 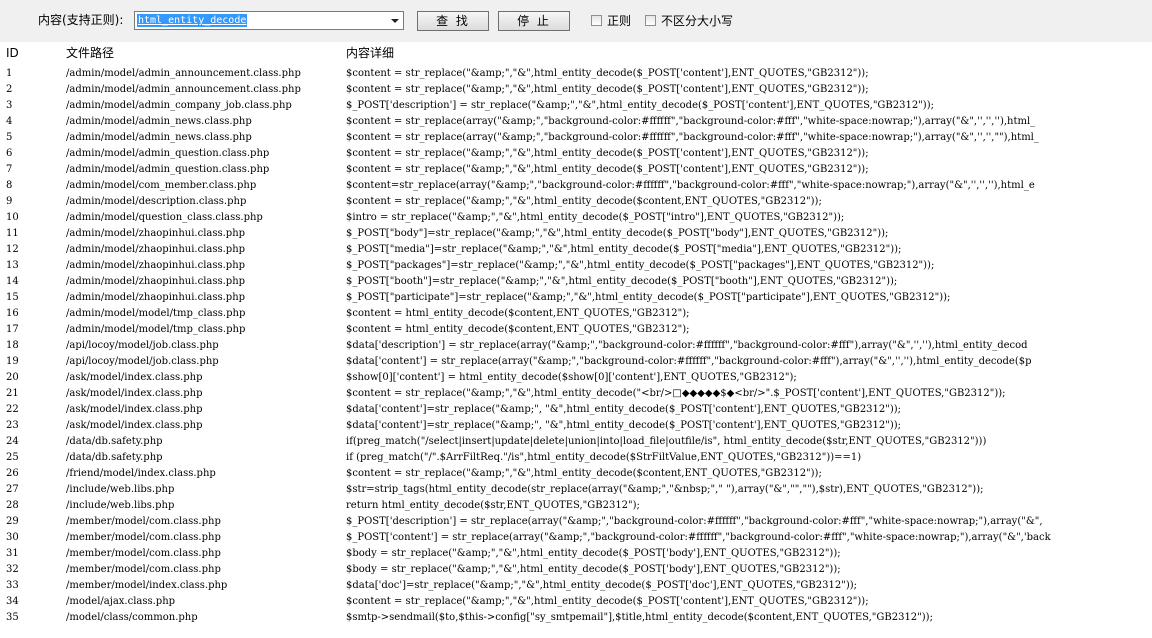 What do you see at coordinates (9, 89) in the screenshot?
I see `cell-id: 2` at bounding box center [9, 89].